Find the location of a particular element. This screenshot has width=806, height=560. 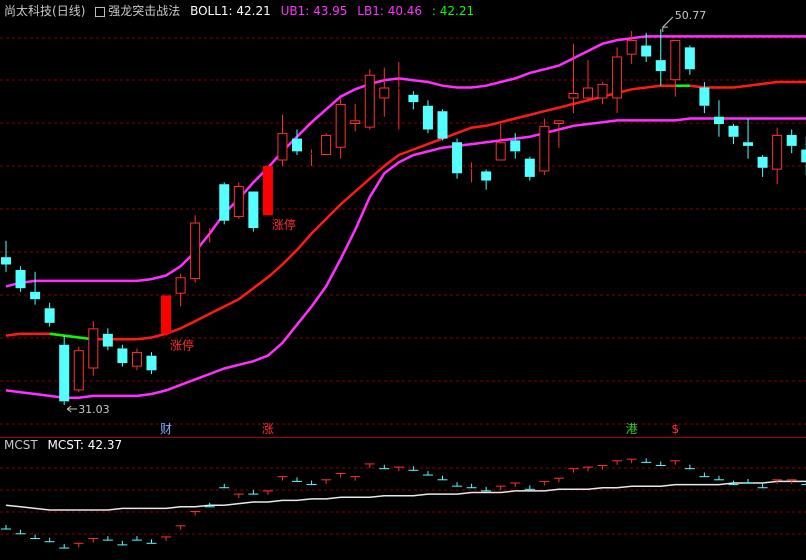

mcst-name: MCST is located at coordinates (21, 445).